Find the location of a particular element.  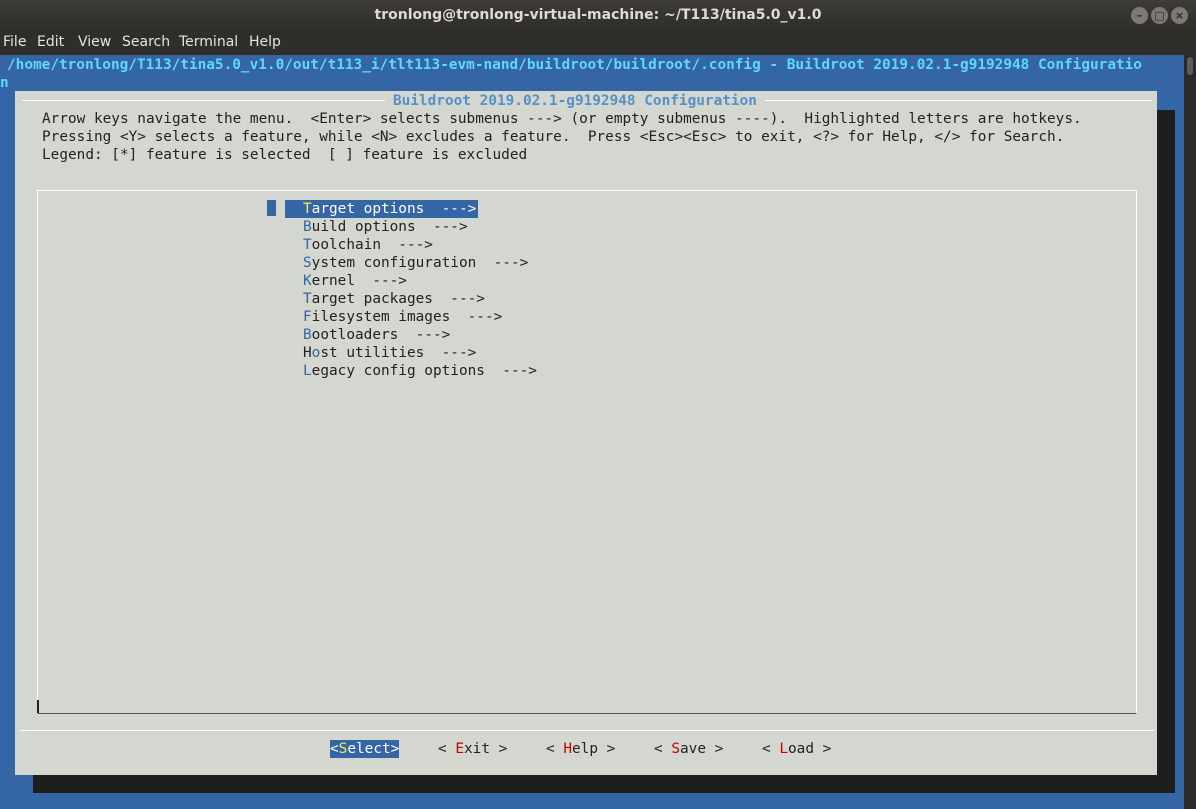

menu-item-toolchain: Toolchain ---> is located at coordinates (368, 245).